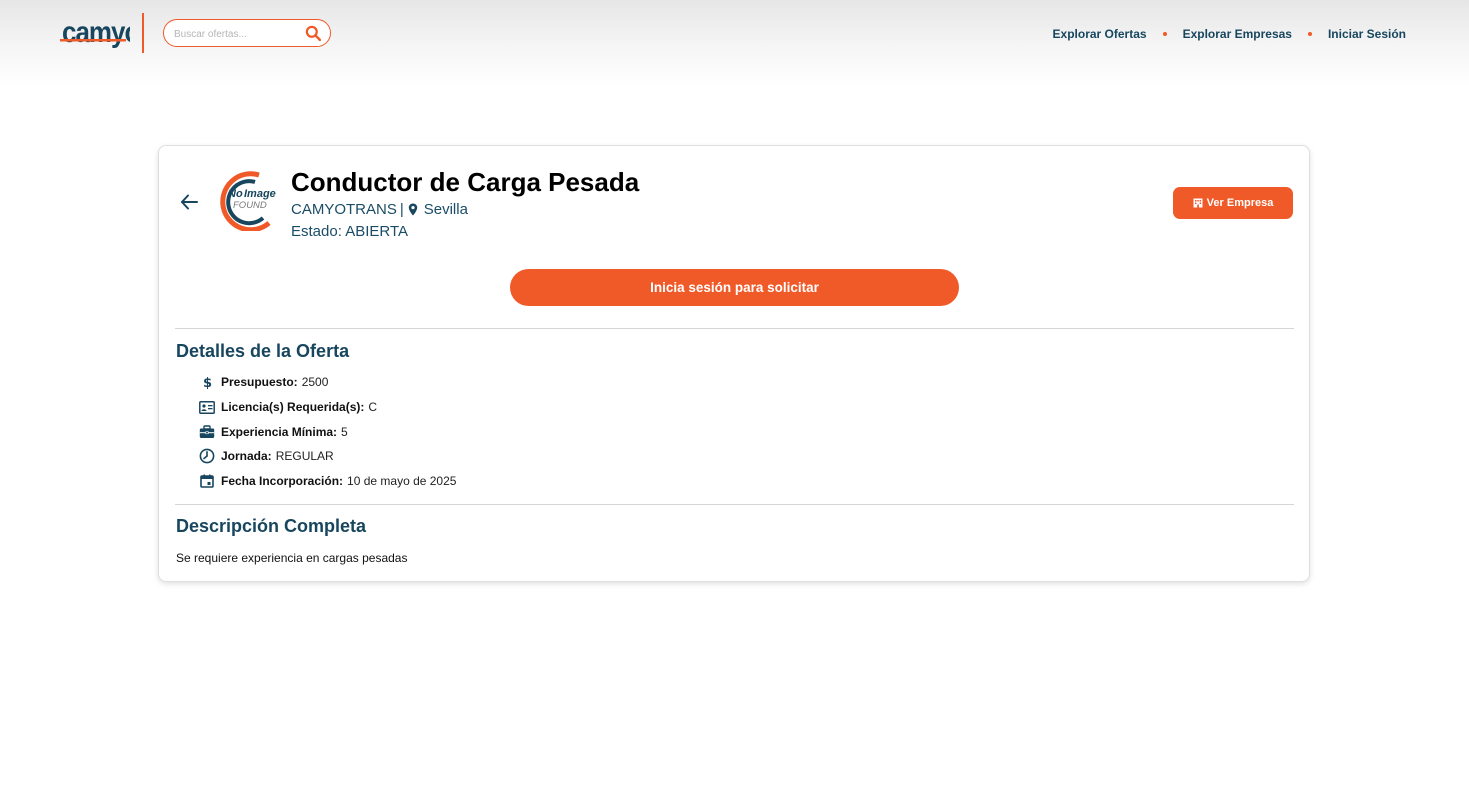  Describe the element at coordinates (263, 351) in the screenshot. I see `details-heading: Detalles de la Oferta` at that location.